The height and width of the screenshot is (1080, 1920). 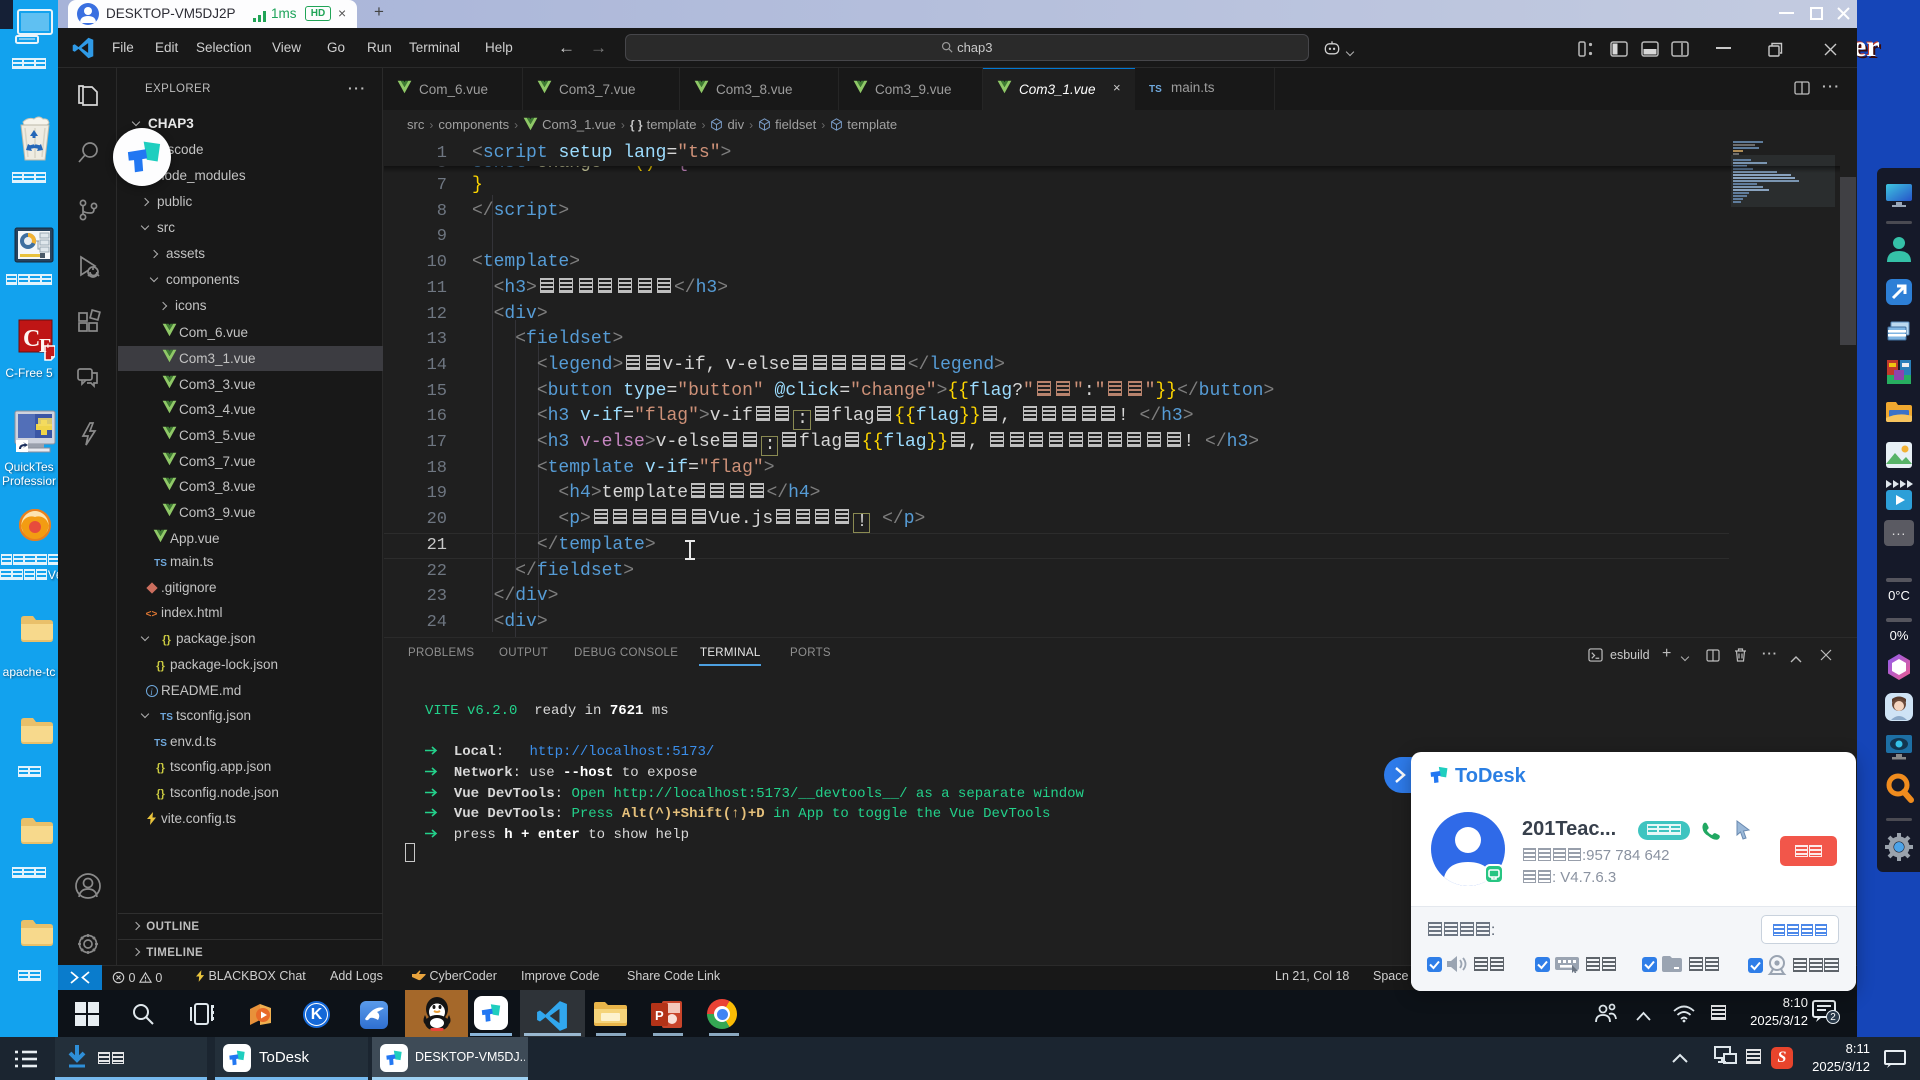 I want to click on svg-text: P, so click(x=659, y=1015).